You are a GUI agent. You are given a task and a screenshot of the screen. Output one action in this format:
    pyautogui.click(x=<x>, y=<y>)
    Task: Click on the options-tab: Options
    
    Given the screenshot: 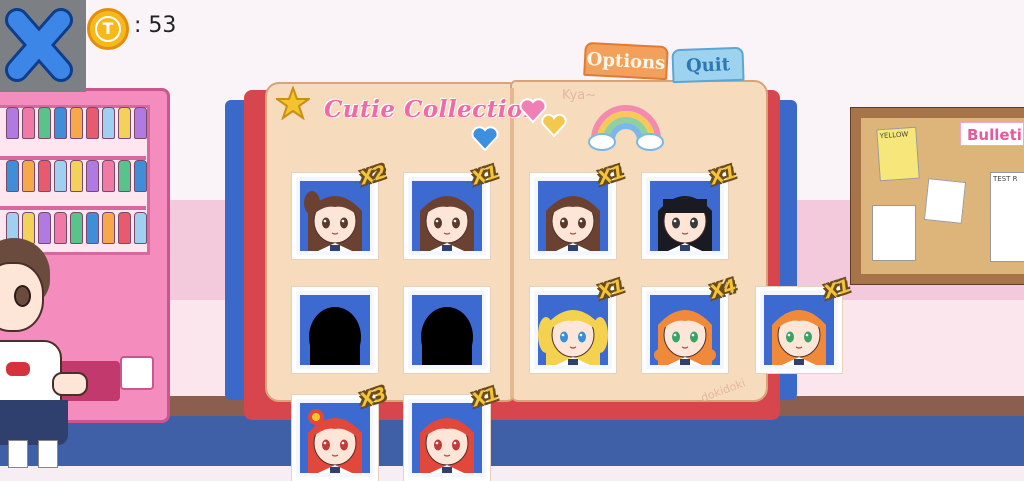 What is the action you would take?
    pyautogui.click(x=626, y=61)
    